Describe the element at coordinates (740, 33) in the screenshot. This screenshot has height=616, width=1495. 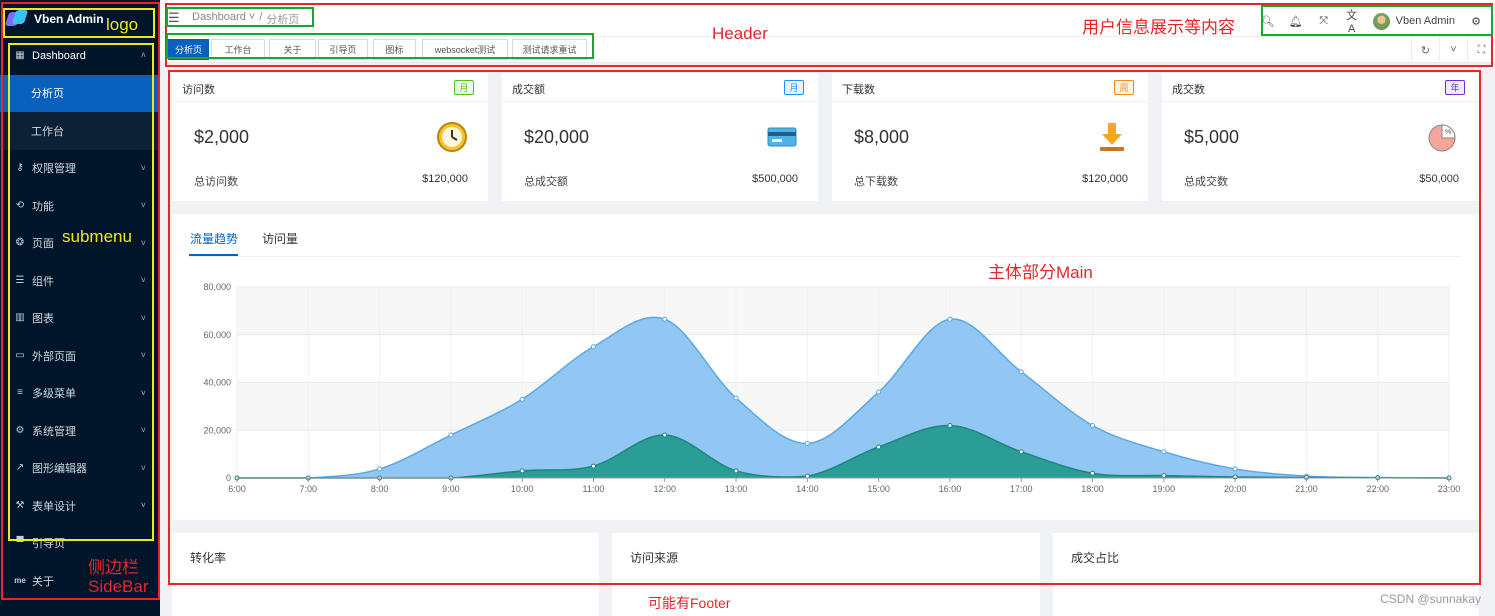
I see `header-annotation-label: Header` at that location.